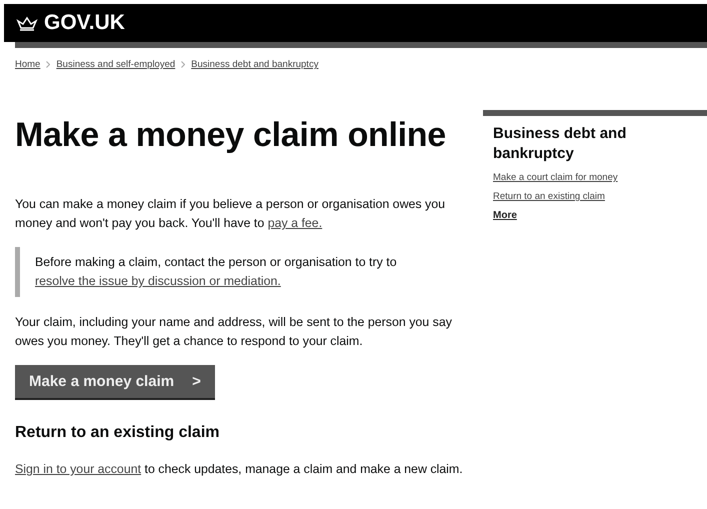  What do you see at coordinates (216, 272) in the screenshot?
I see `inset-paragraph: Before making a claim, contact the person or organisation to try to resolve the issue by discussion or mediation.` at bounding box center [216, 272].